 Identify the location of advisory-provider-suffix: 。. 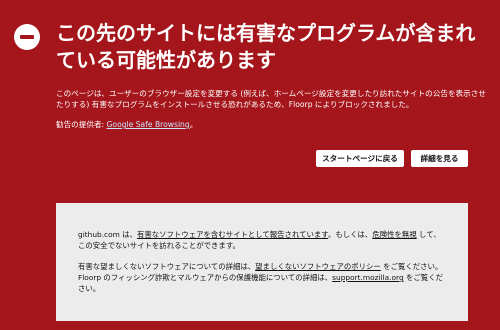
(193, 124).